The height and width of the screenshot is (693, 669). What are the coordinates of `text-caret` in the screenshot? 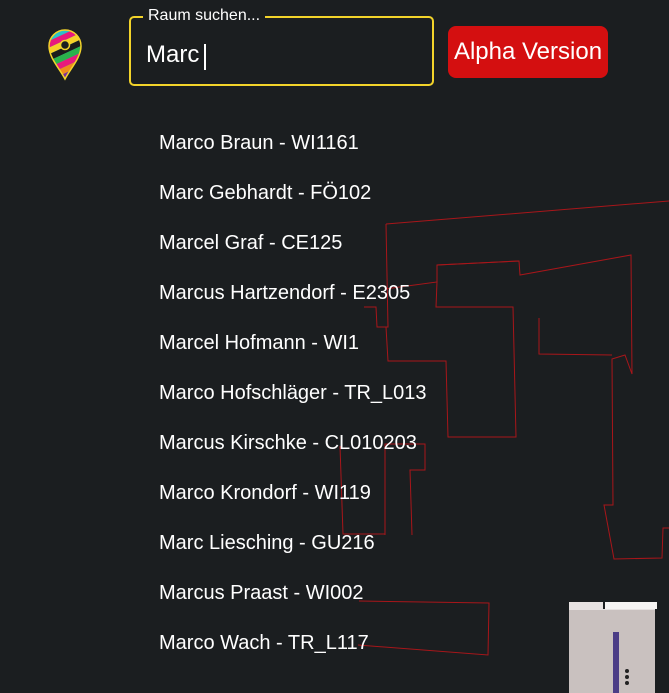 It's located at (205, 57).